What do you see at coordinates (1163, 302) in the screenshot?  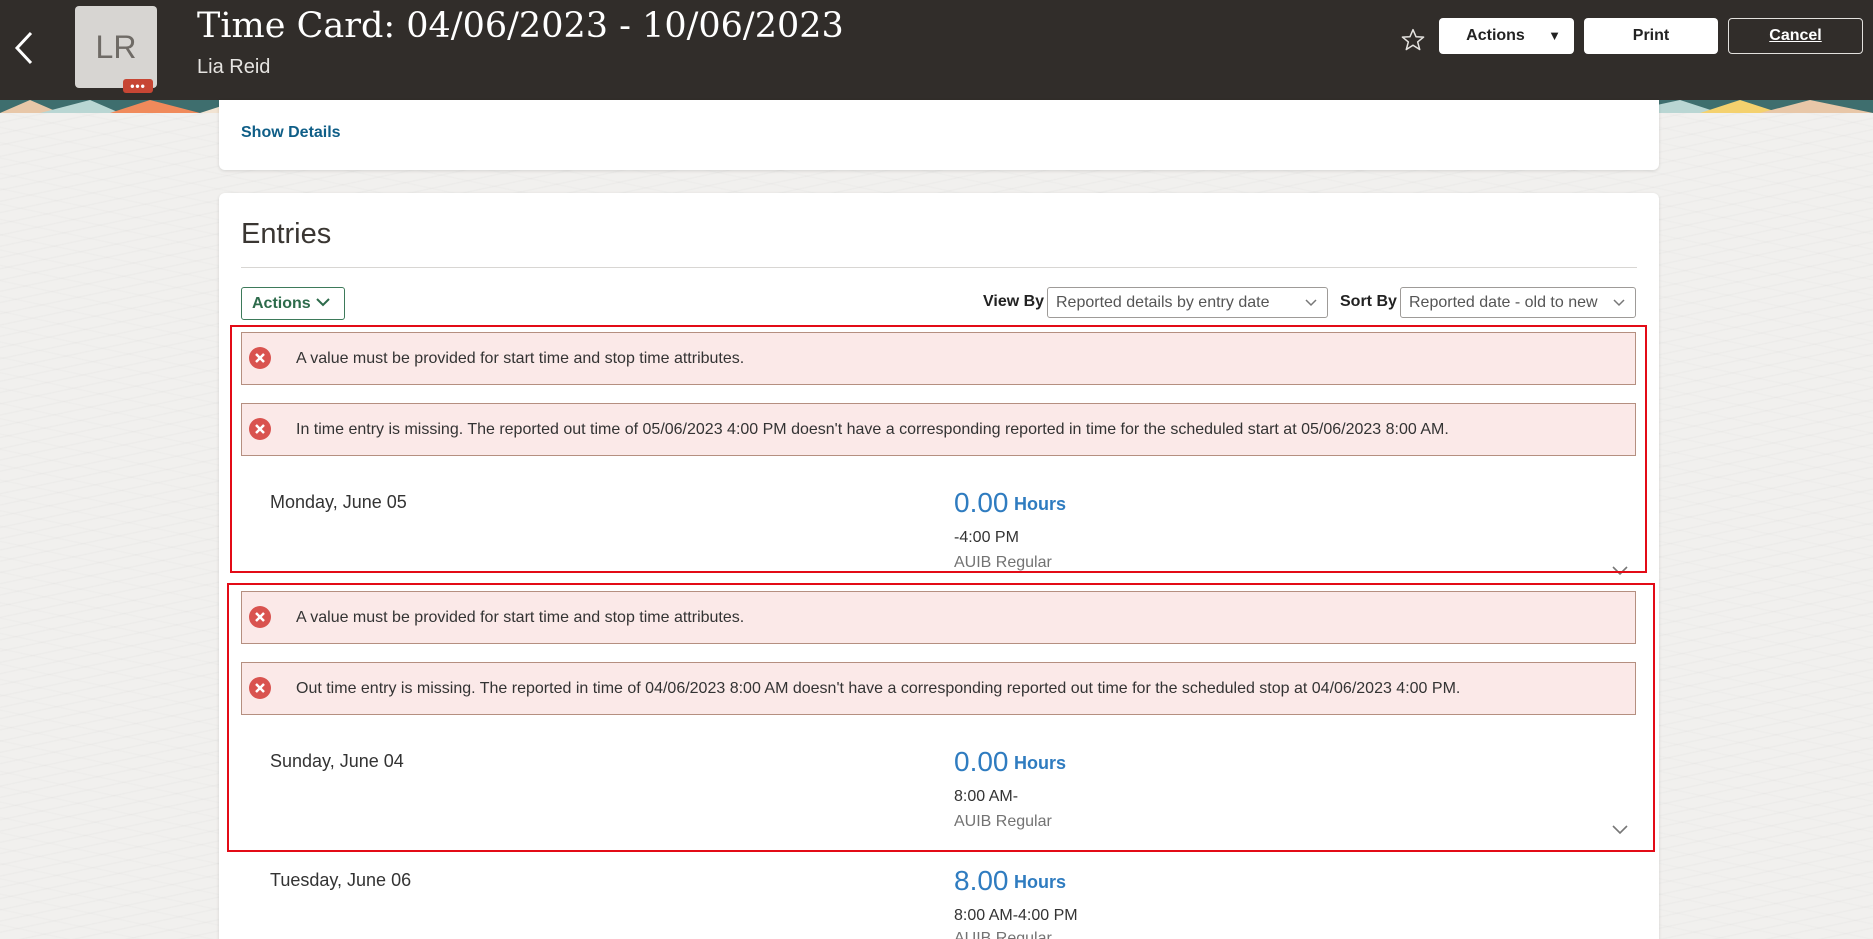 I see `view-by-value: Reported details by entry date` at bounding box center [1163, 302].